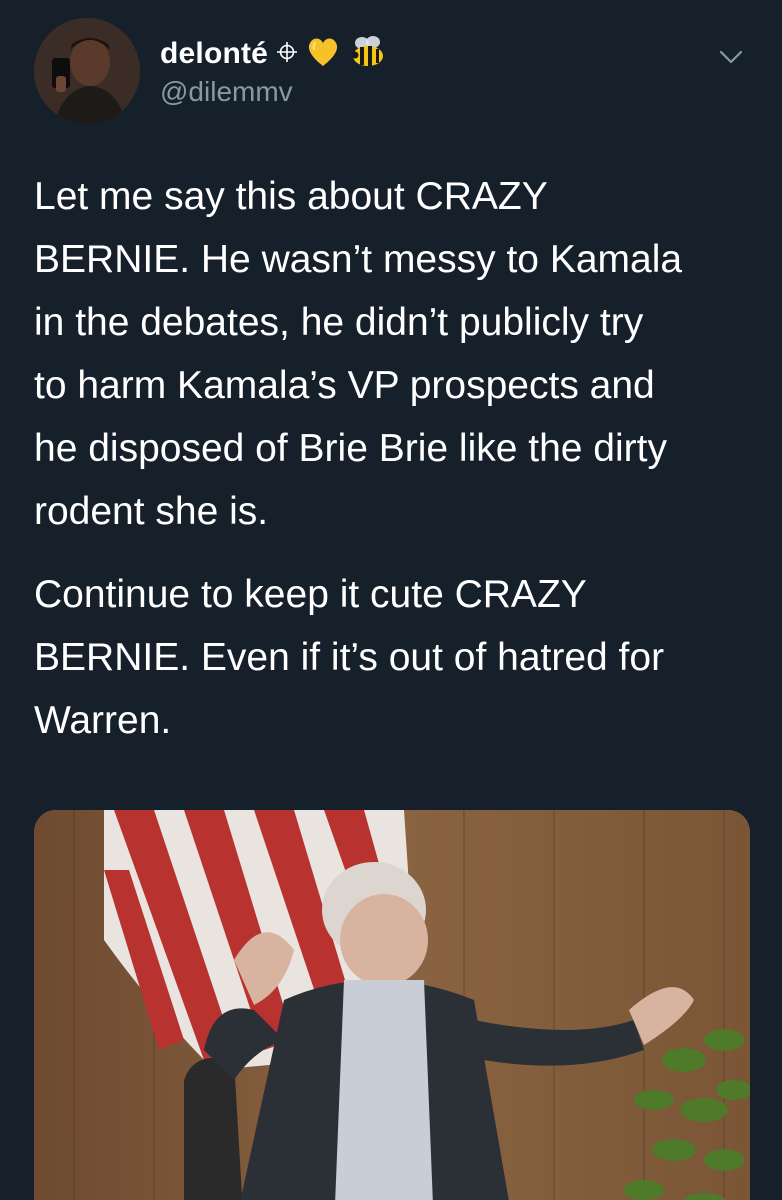 The image size is (782, 1200). What do you see at coordinates (87, 71) in the screenshot?
I see `avatar` at bounding box center [87, 71].